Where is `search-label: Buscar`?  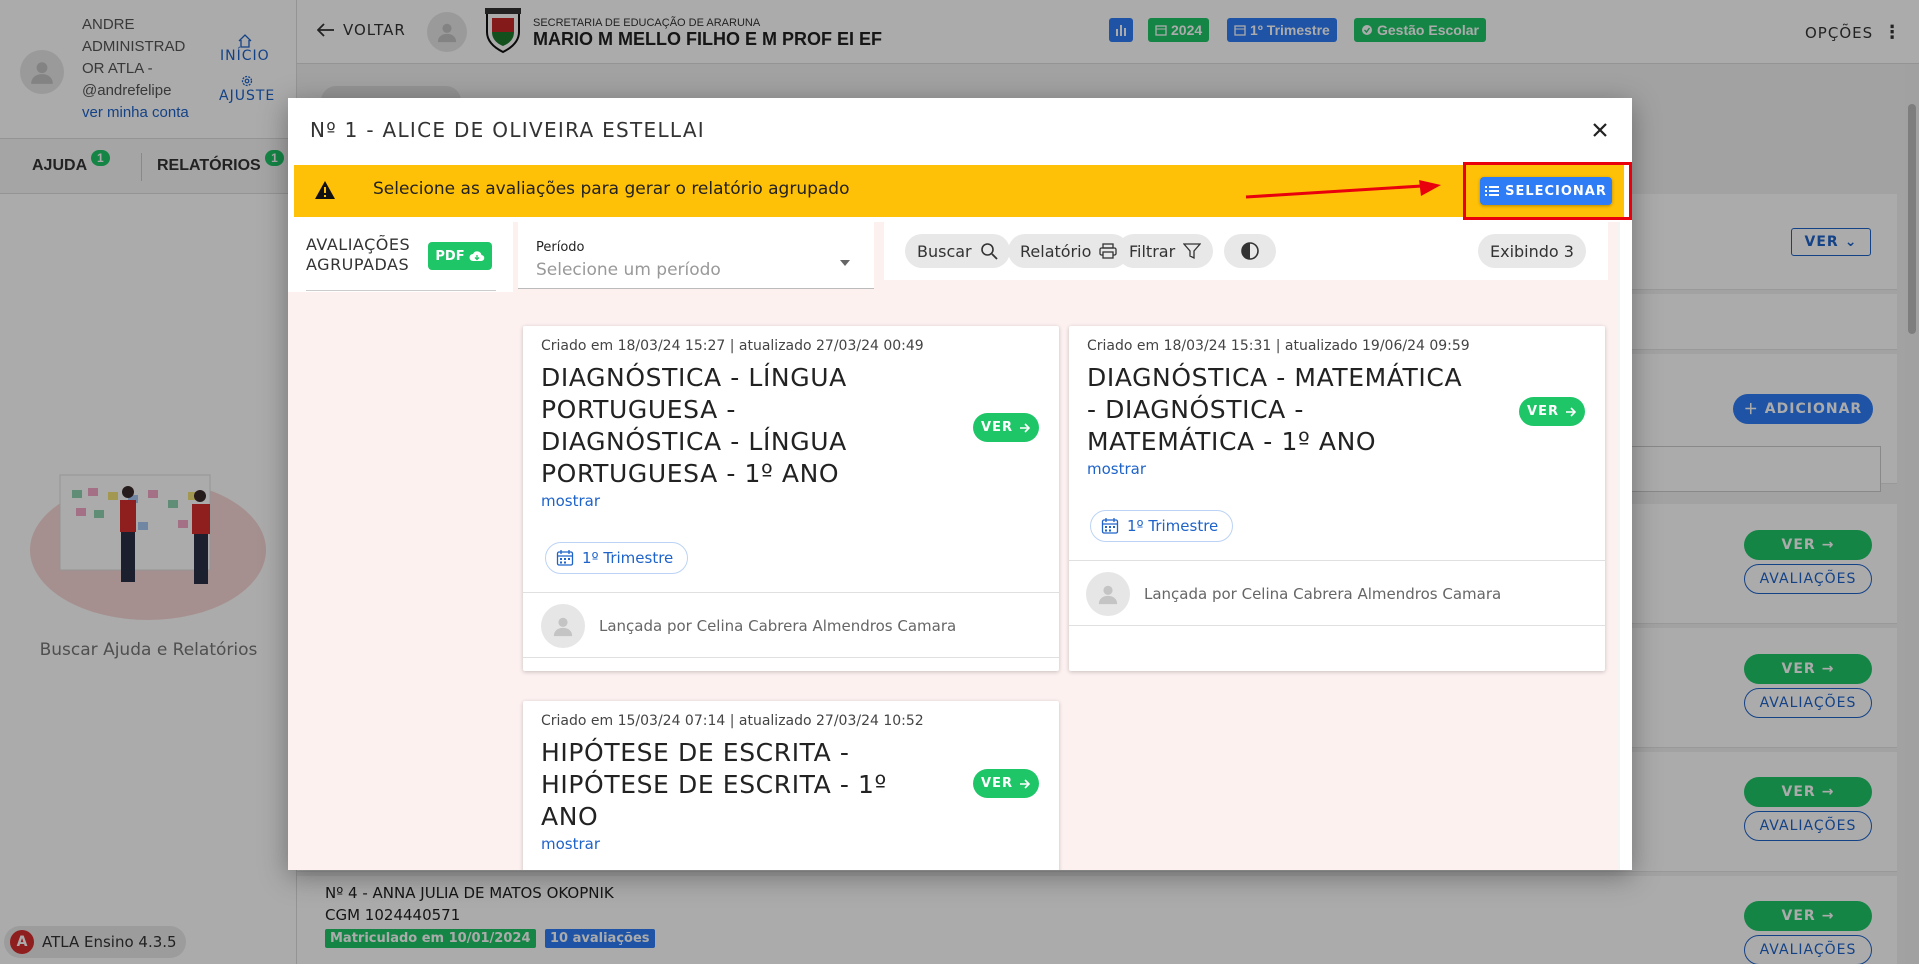 search-label: Buscar is located at coordinates (944, 251).